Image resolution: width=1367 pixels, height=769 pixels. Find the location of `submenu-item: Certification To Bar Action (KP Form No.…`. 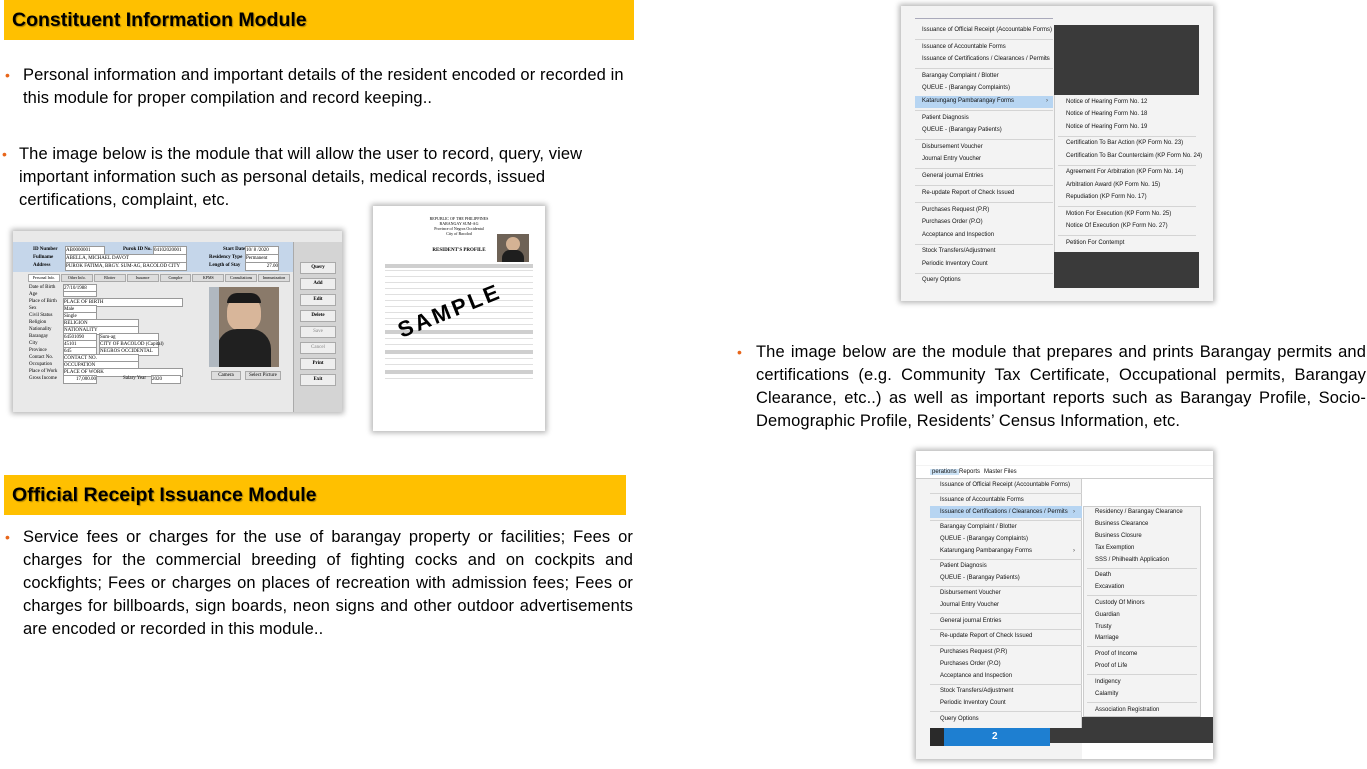

submenu-item: Certification To Bar Action (KP Form No.… is located at coordinates (1124, 143).